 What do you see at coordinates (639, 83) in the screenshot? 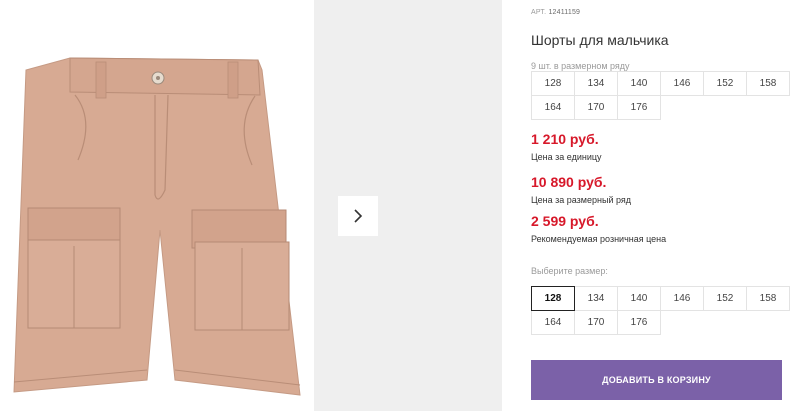
I see `range-size-cell: 140` at bounding box center [639, 83].